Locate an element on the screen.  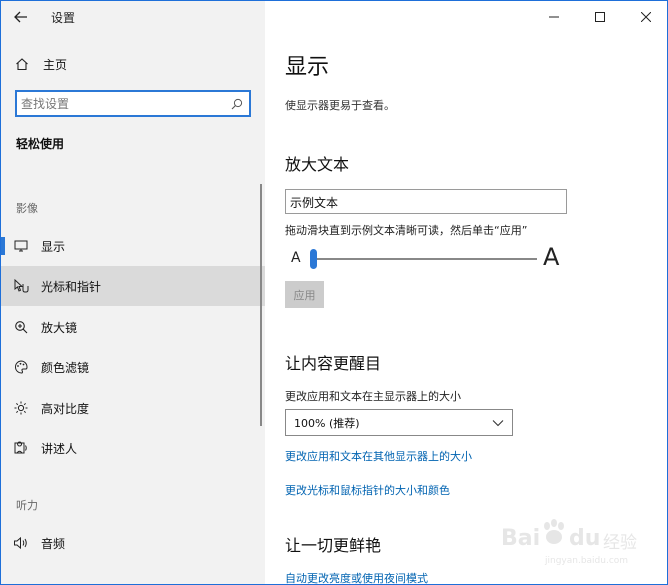
chevron-down-icon is located at coordinates (498, 422).